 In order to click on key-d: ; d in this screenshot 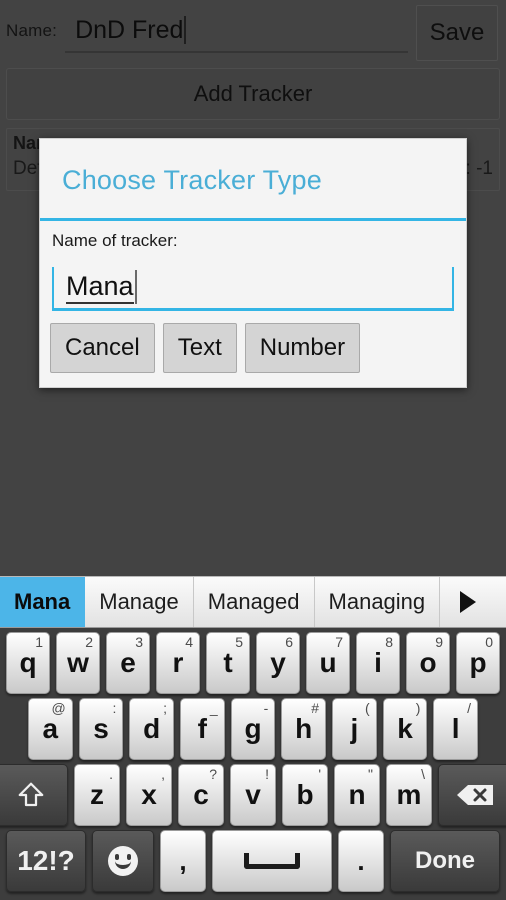, I will do `click(151, 729)`.